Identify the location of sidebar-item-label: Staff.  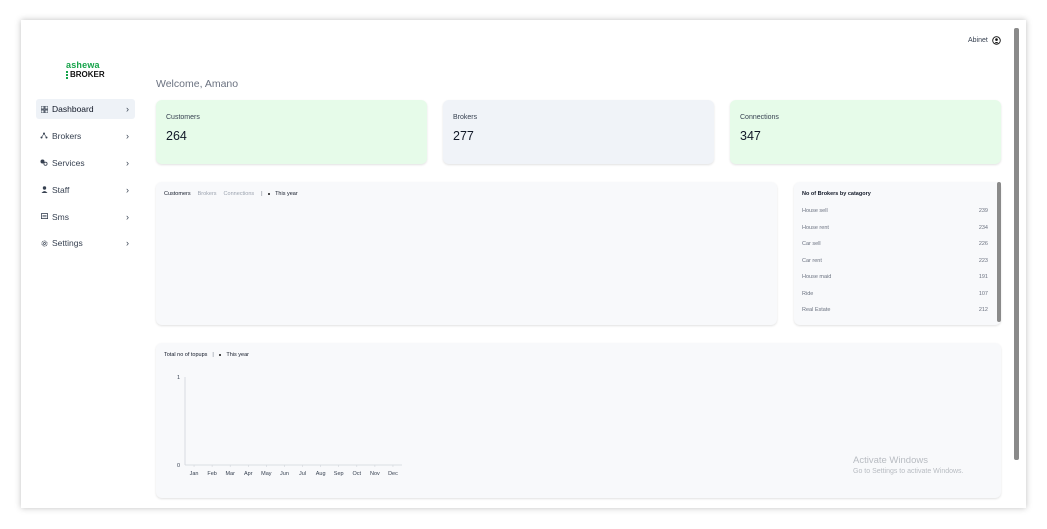
(61, 189).